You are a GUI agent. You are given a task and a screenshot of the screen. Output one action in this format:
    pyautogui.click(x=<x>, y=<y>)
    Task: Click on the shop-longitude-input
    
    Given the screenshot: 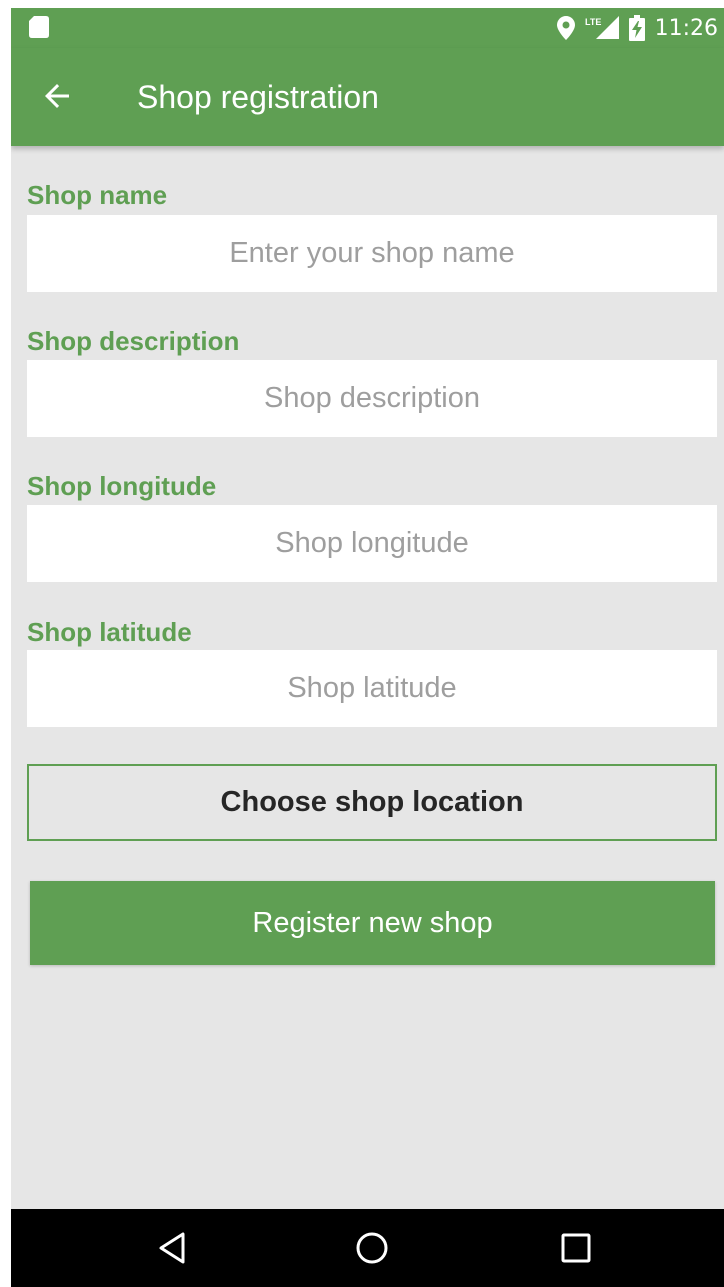 What is the action you would take?
    pyautogui.click(x=372, y=543)
    